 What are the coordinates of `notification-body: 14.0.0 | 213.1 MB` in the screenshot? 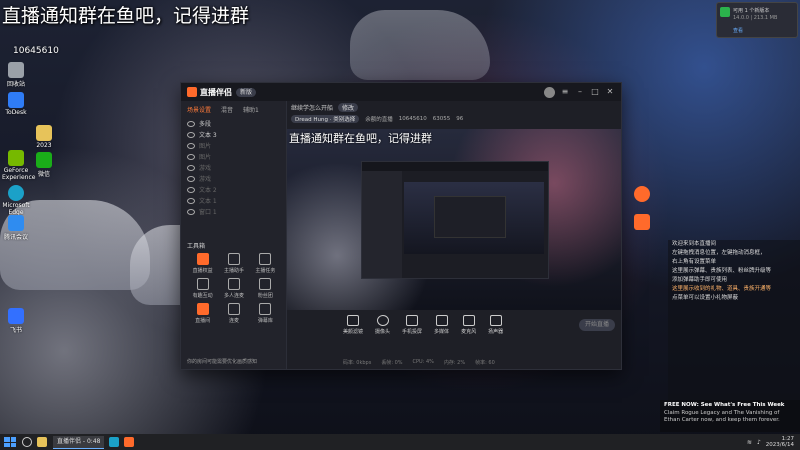 It's located at (755, 18).